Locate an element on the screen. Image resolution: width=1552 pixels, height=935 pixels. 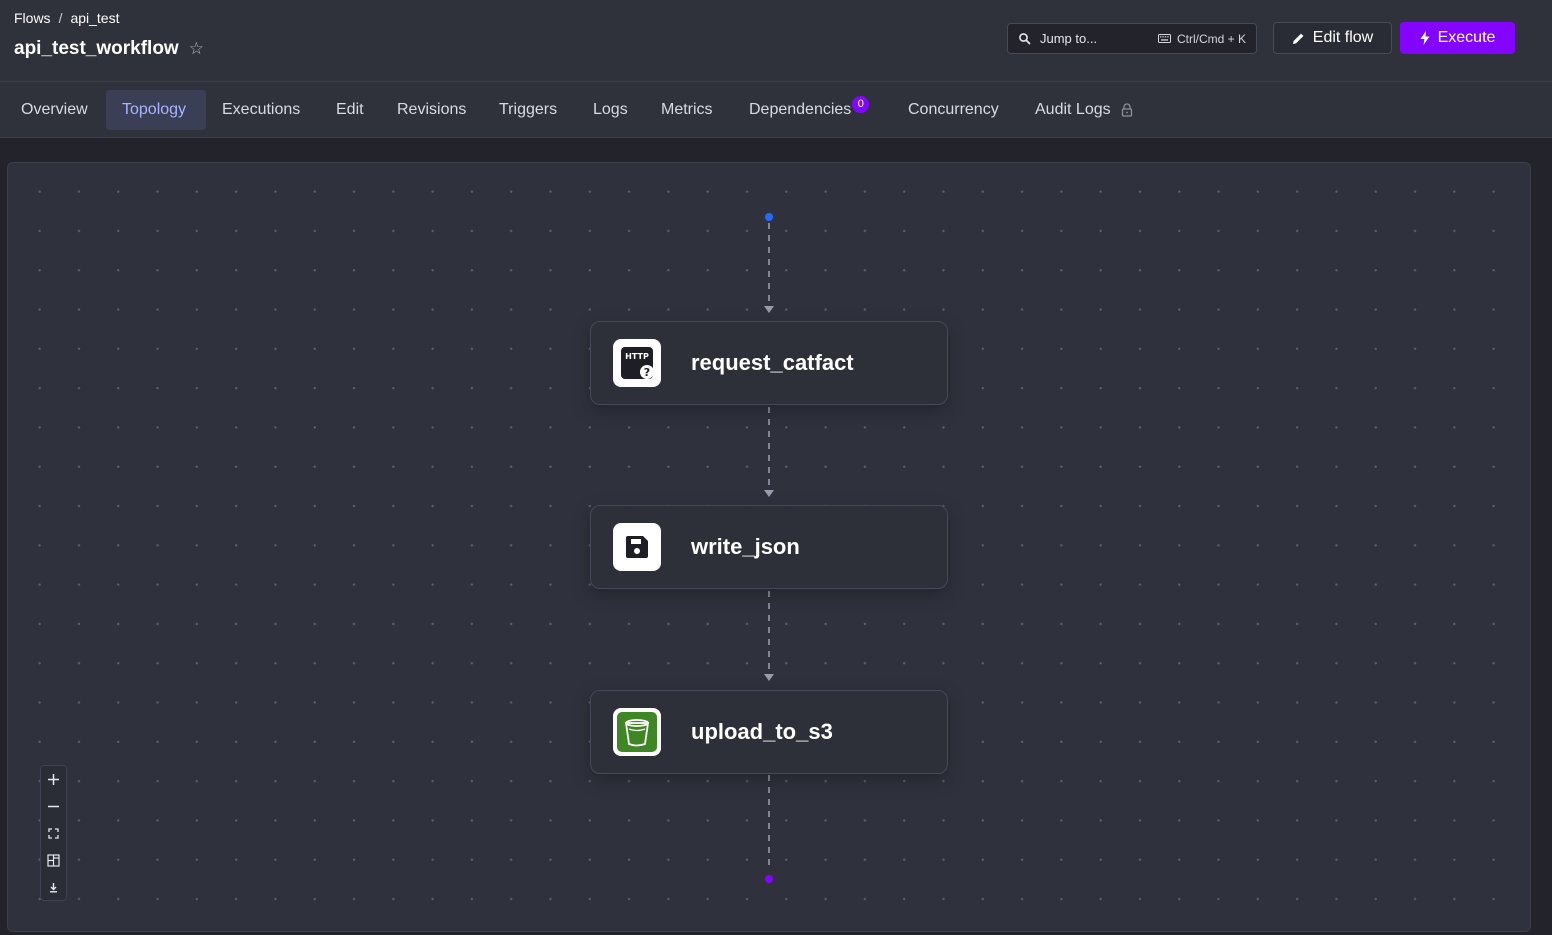
tab-triggers: Triggers is located at coordinates (528, 110).